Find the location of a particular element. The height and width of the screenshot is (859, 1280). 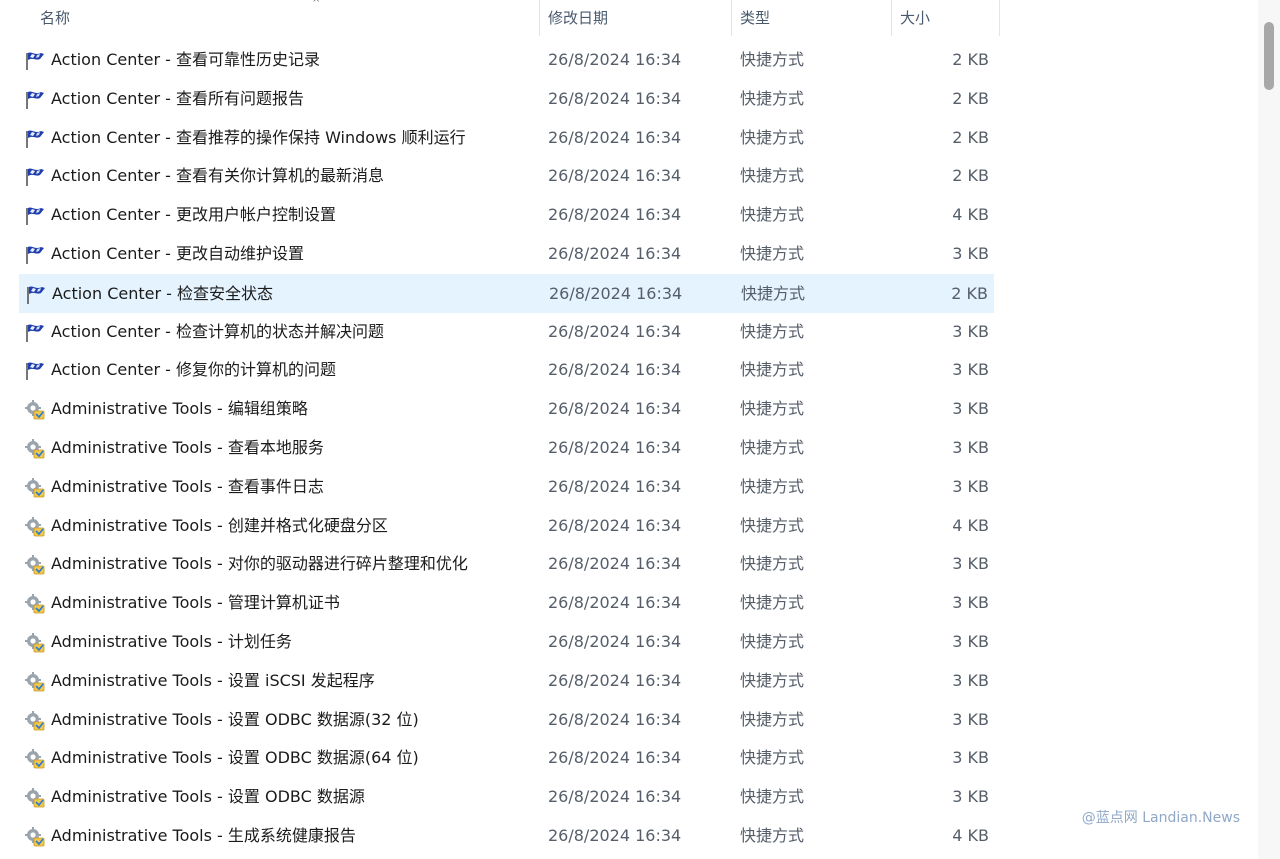

file-name: Action Center - 查看可靠性历史记录 is located at coordinates (185, 59).